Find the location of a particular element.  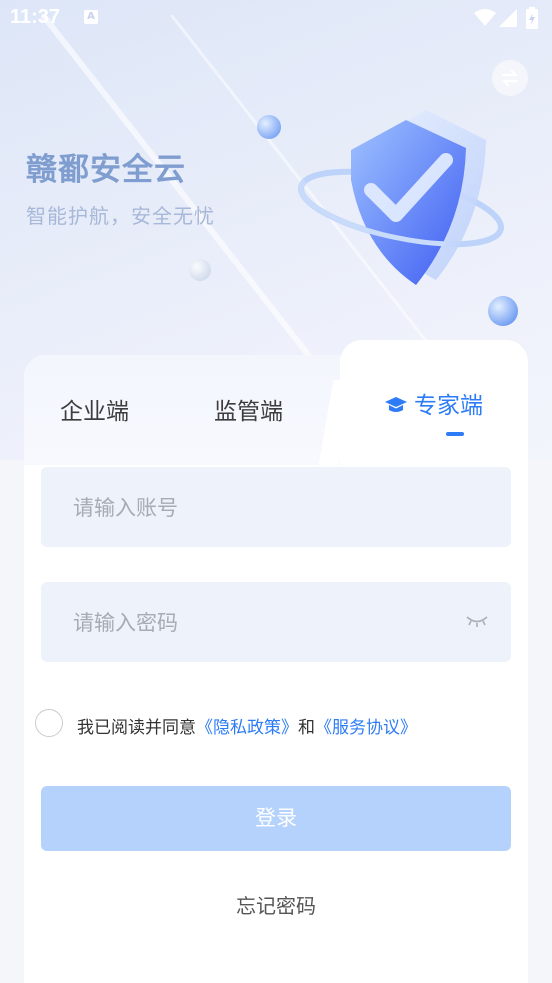

tab-expert-label: 专家端 is located at coordinates (448, 406).